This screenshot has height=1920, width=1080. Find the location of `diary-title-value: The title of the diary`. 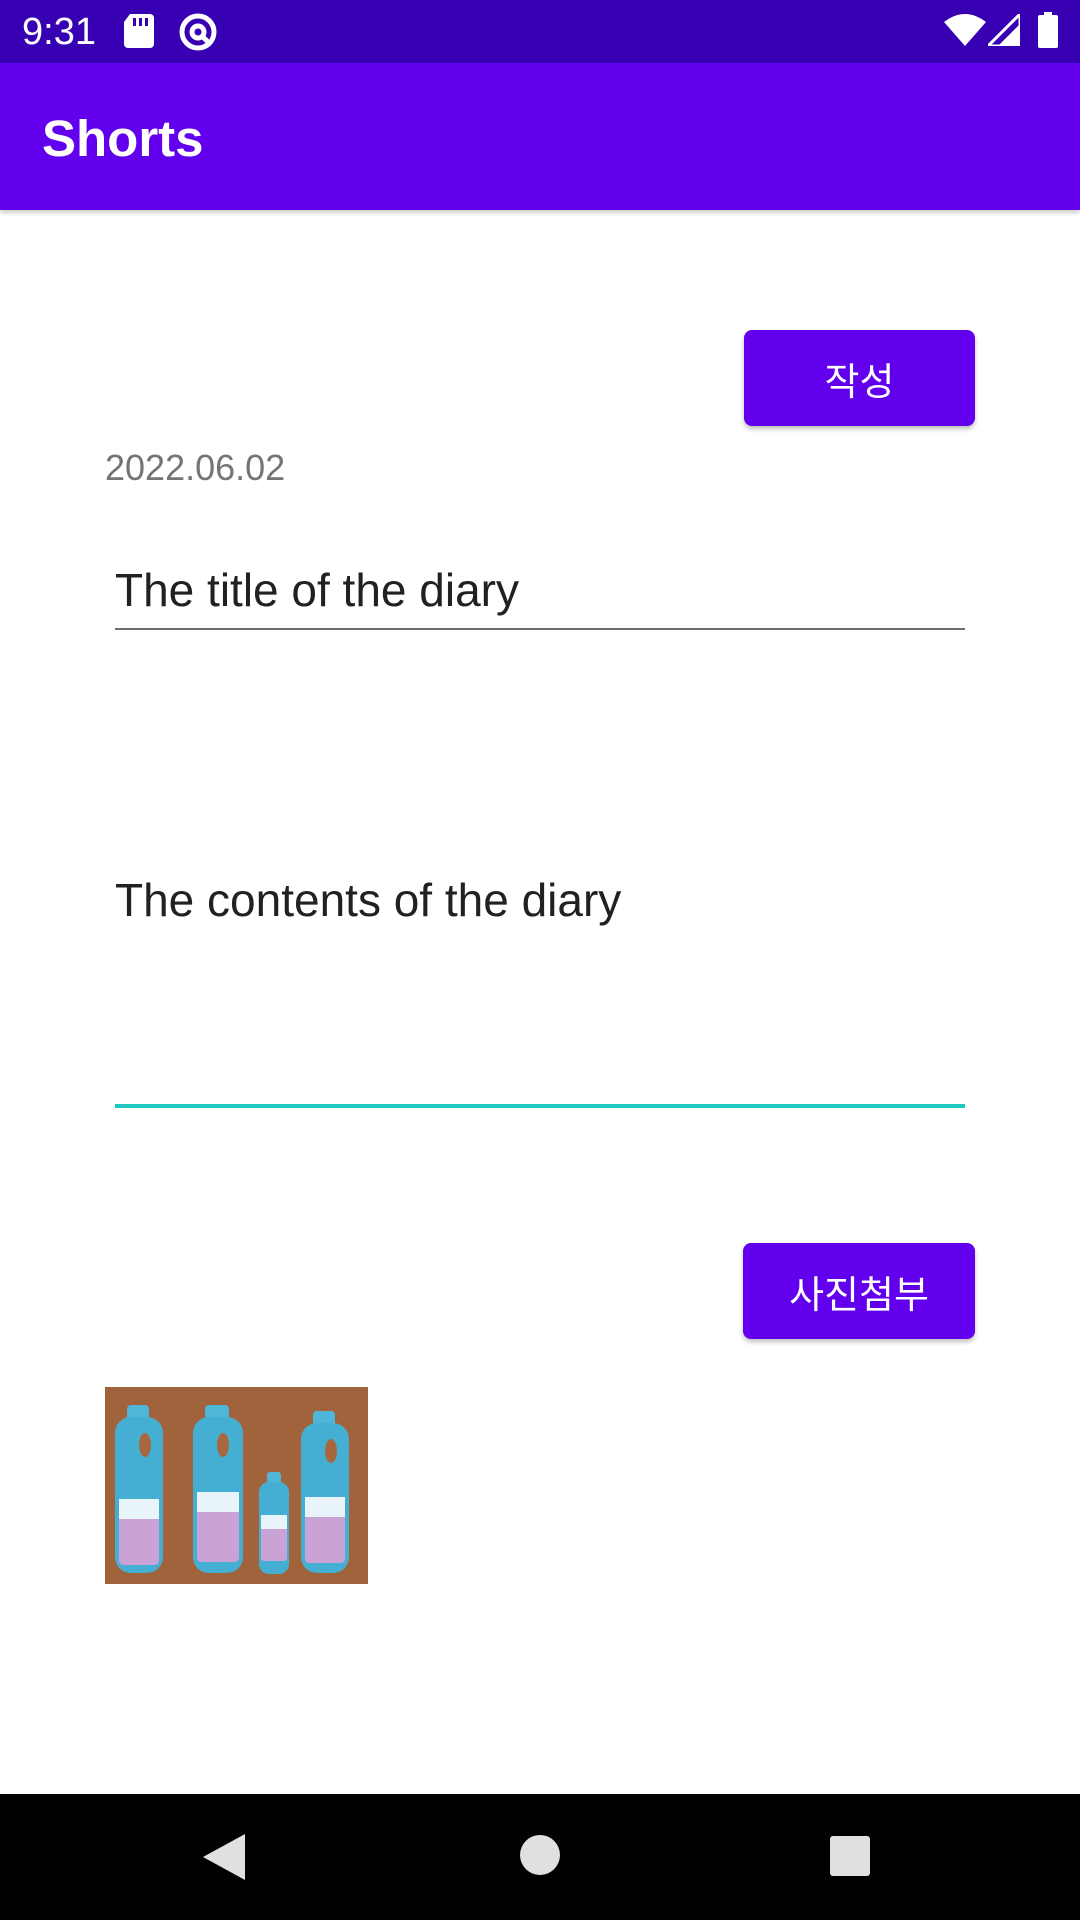

diary-title-value: The title of the diary is located at coordinates (317, 590).